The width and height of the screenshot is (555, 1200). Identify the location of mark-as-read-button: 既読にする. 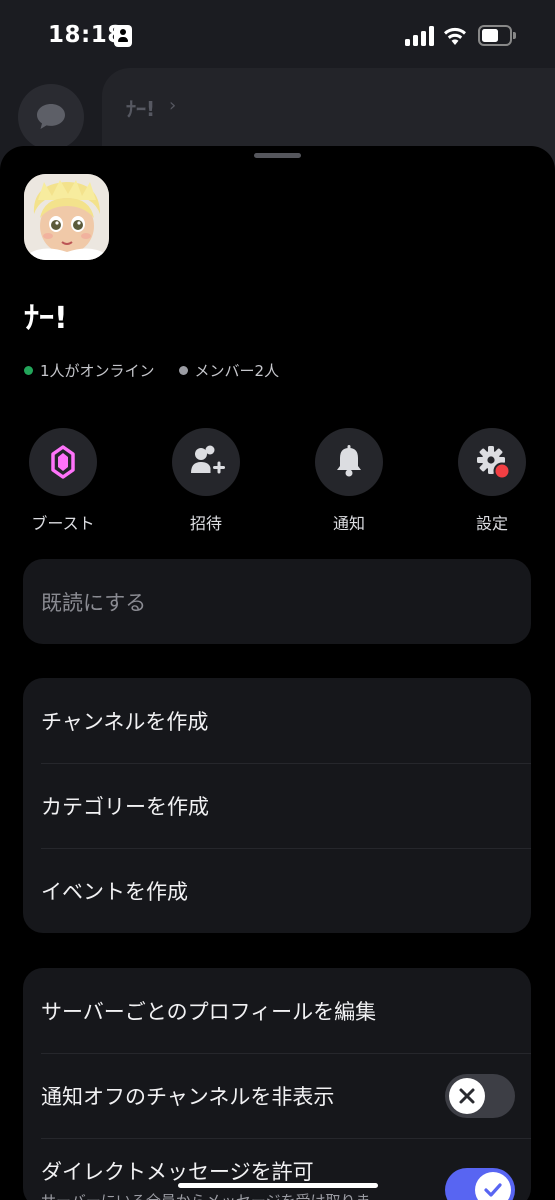
(277, 601).